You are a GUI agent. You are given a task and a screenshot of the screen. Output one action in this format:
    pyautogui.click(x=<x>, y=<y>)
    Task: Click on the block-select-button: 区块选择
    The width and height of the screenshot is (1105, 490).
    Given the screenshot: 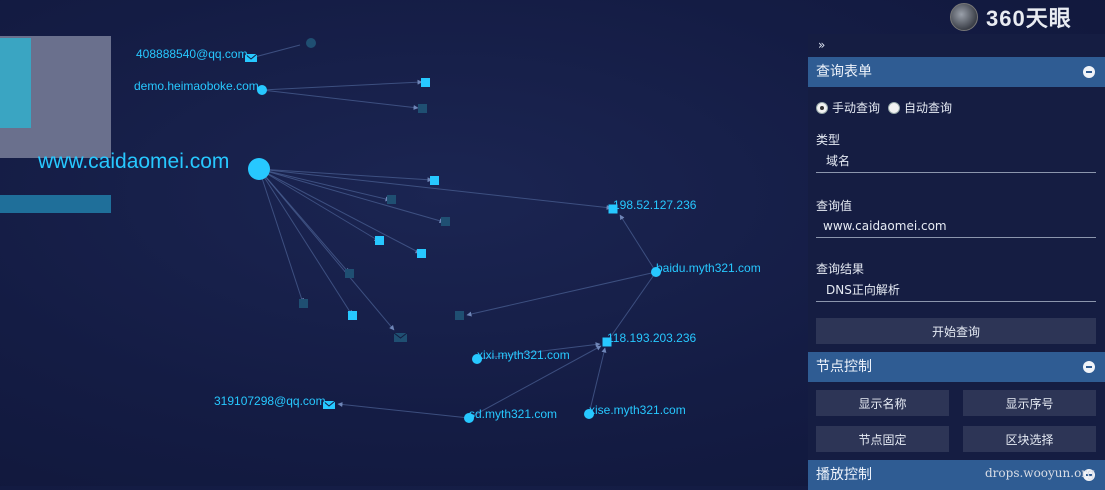 What is the action you would take?
    pyautogui.click(x=1029, y=439)
    